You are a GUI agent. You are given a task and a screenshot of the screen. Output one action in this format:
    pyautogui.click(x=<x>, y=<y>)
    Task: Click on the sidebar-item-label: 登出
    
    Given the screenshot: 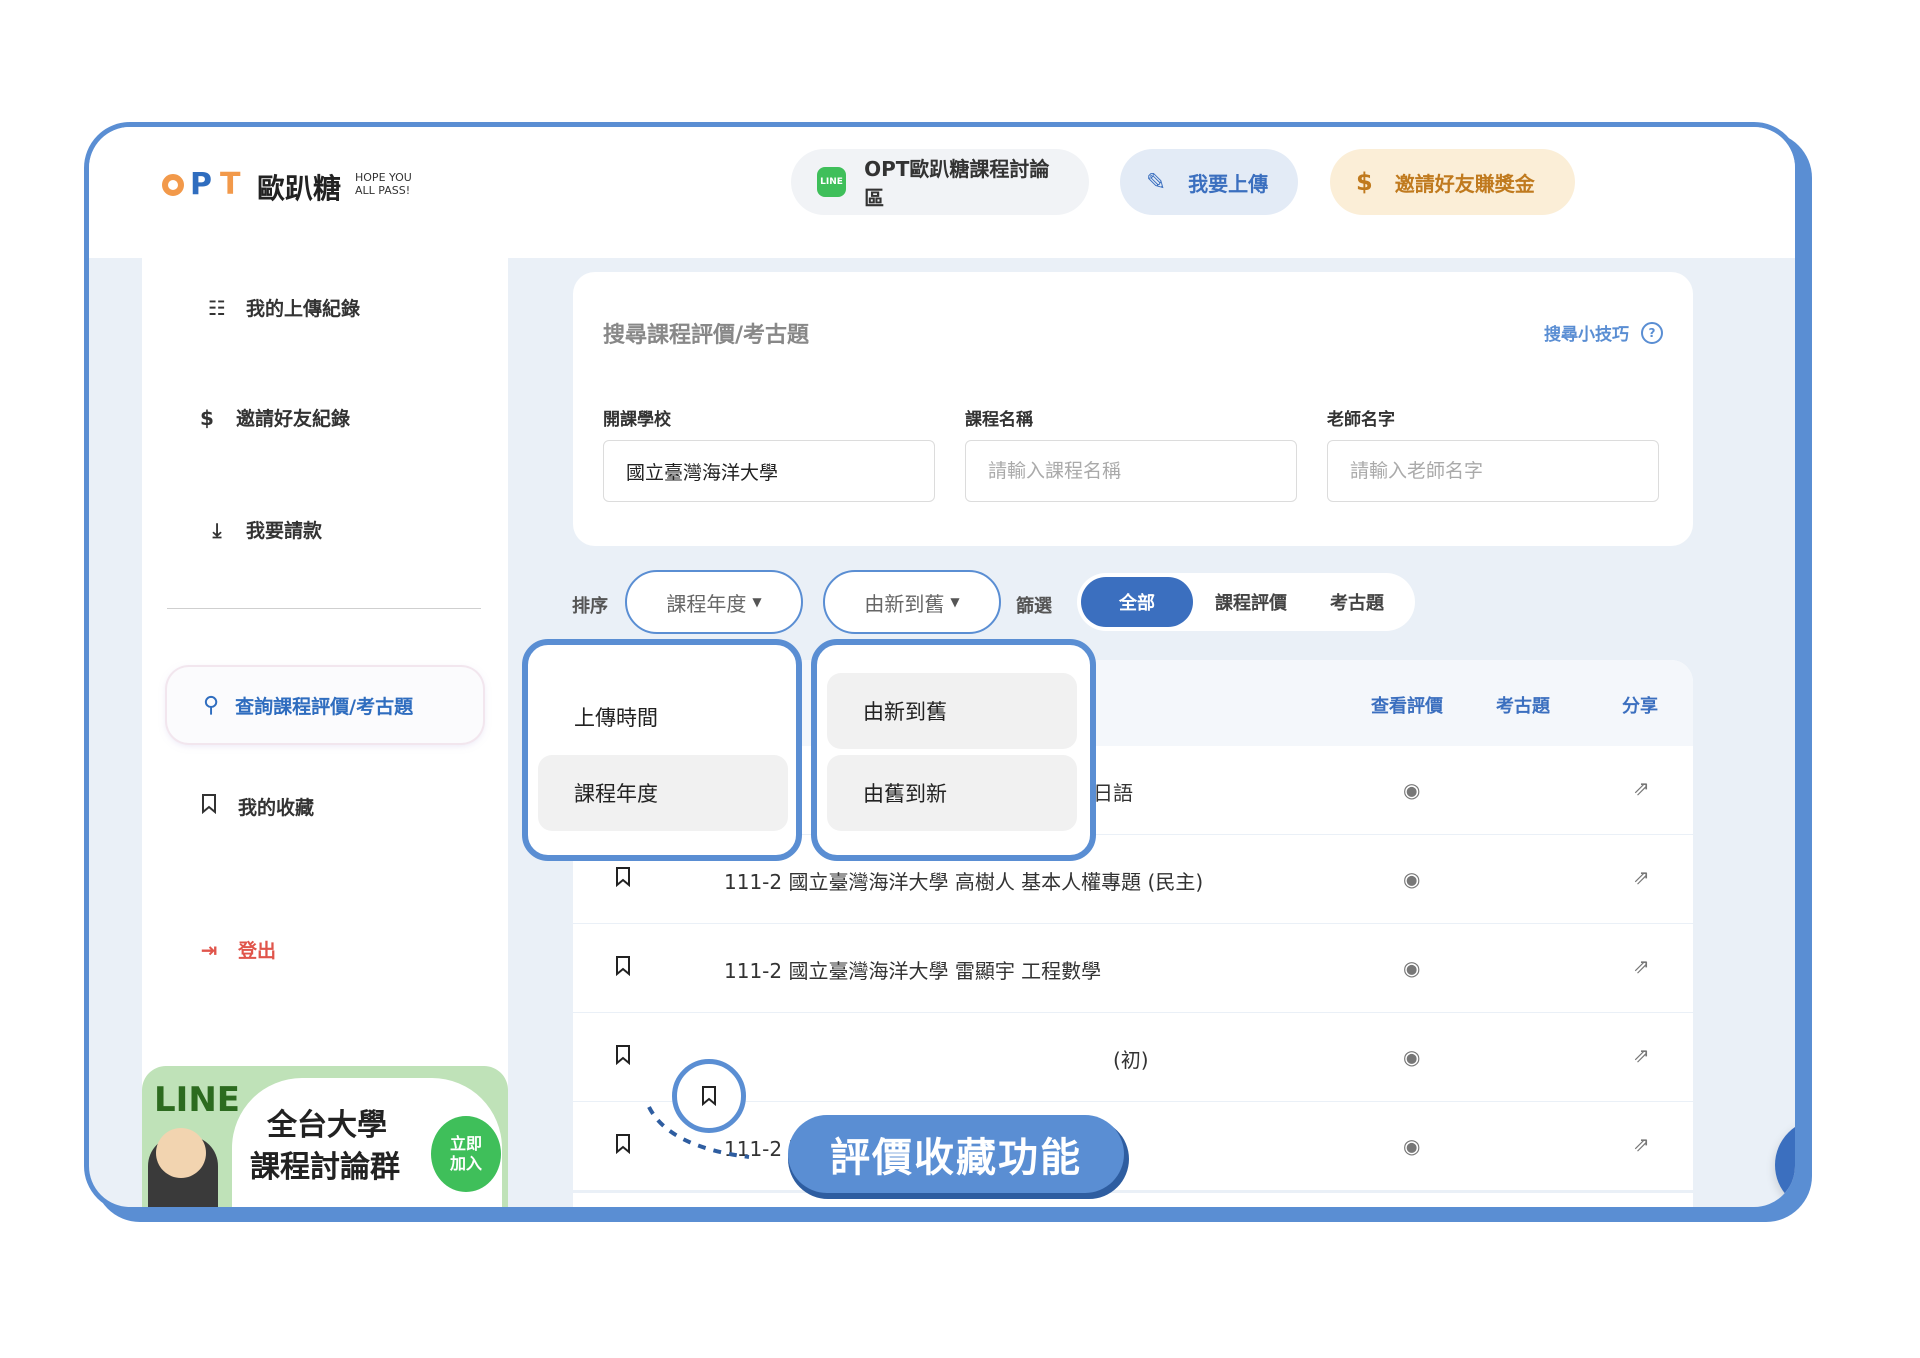 What is the action you would take?
    pyautogui.click(x=257, y=951)
    